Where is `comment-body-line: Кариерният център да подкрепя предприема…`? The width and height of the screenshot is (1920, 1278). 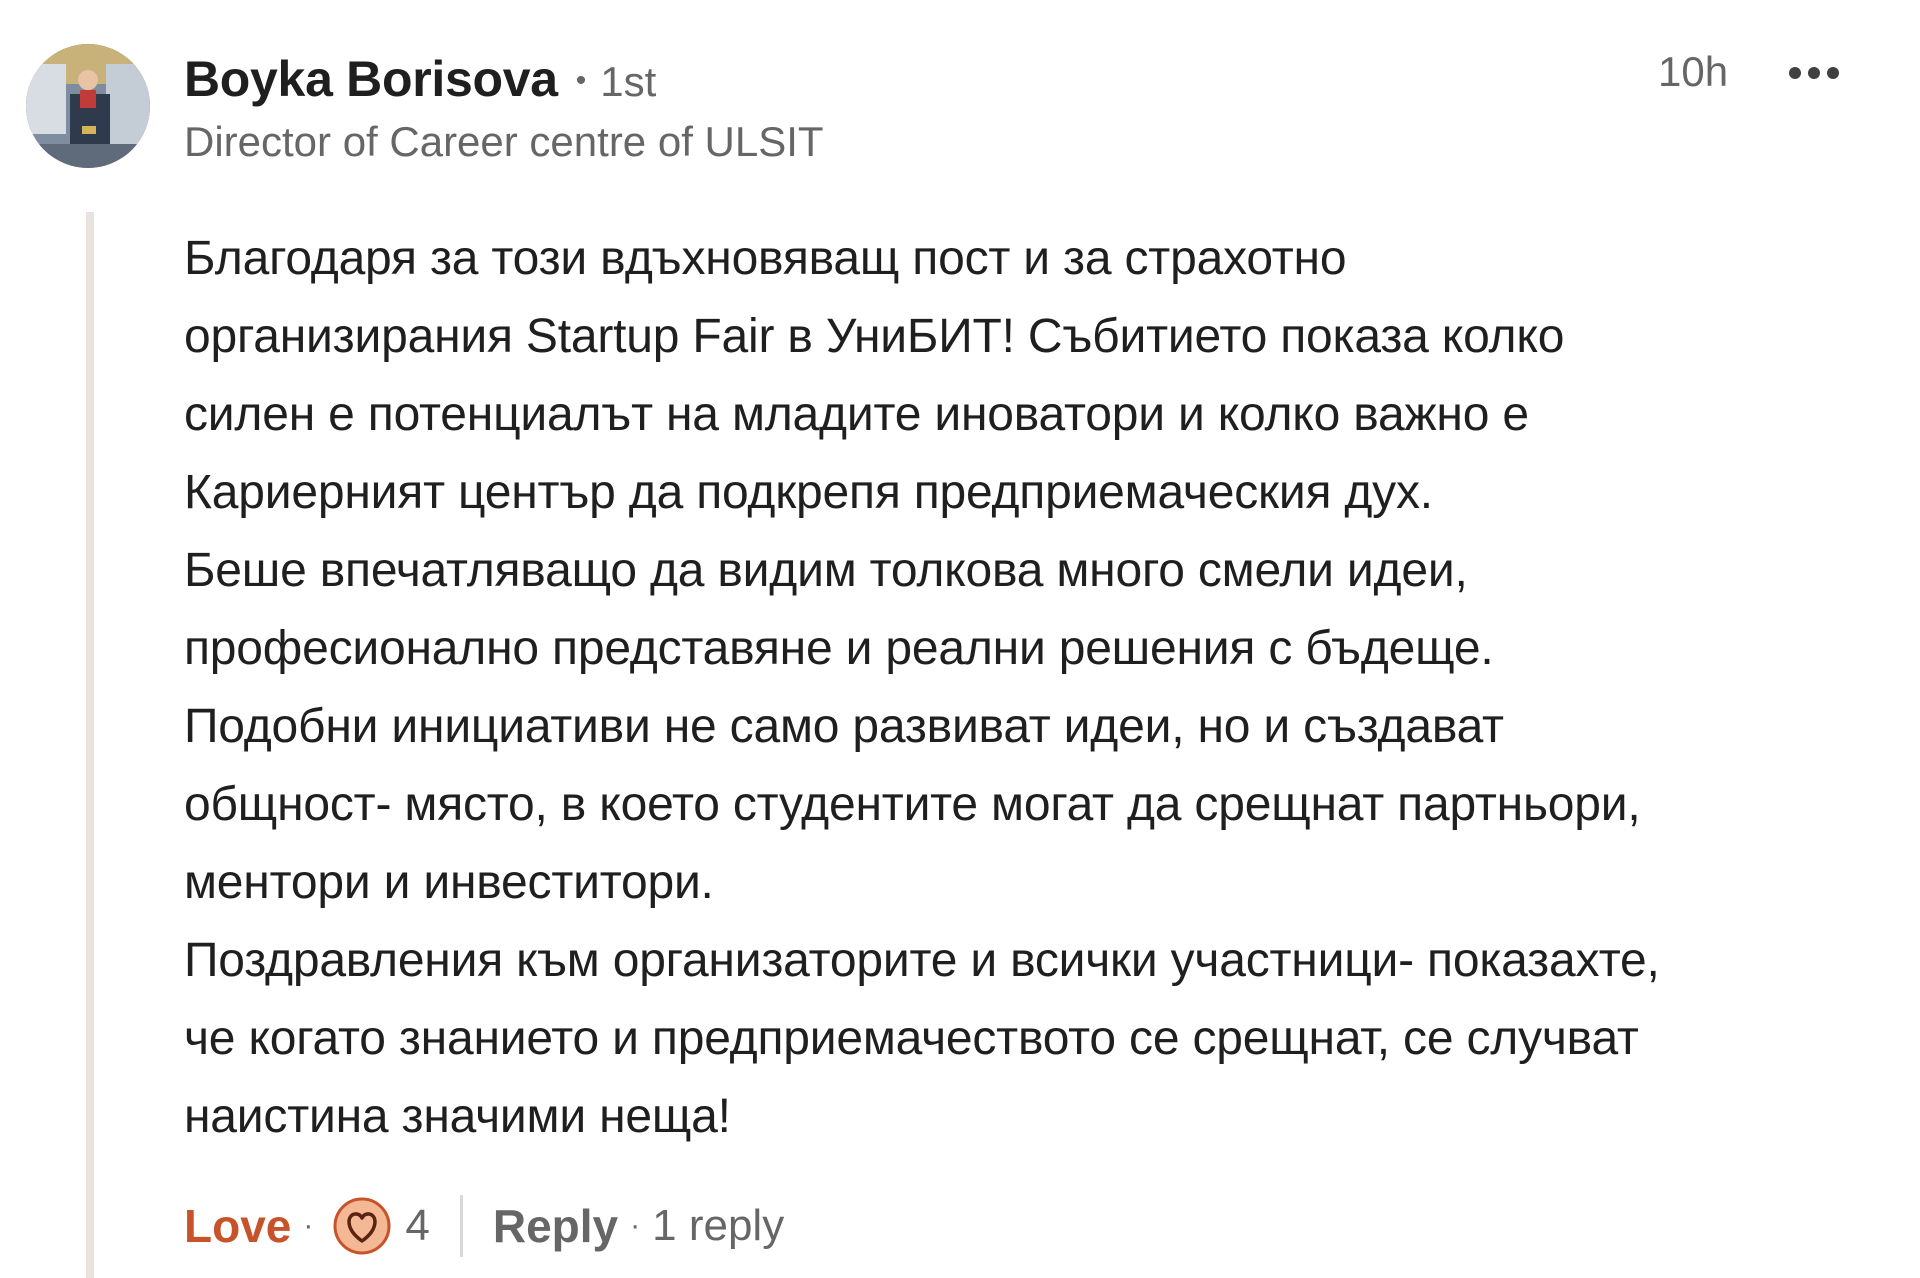
comment-body-line: Кариерният център да подкрепя предприема… is located at coordinates (808, 492).